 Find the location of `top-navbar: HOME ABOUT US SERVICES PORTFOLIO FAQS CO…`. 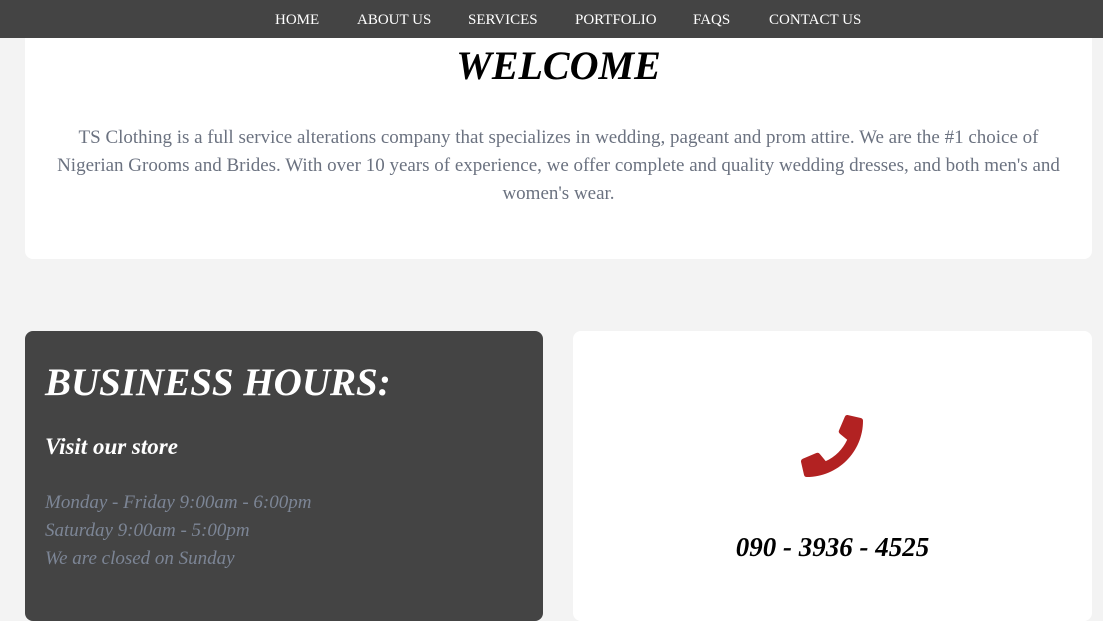

top-navbar: HOME ABOUT US SERVICES PORTFOLIO FAQS CO… is located at coordinates (551, 19).